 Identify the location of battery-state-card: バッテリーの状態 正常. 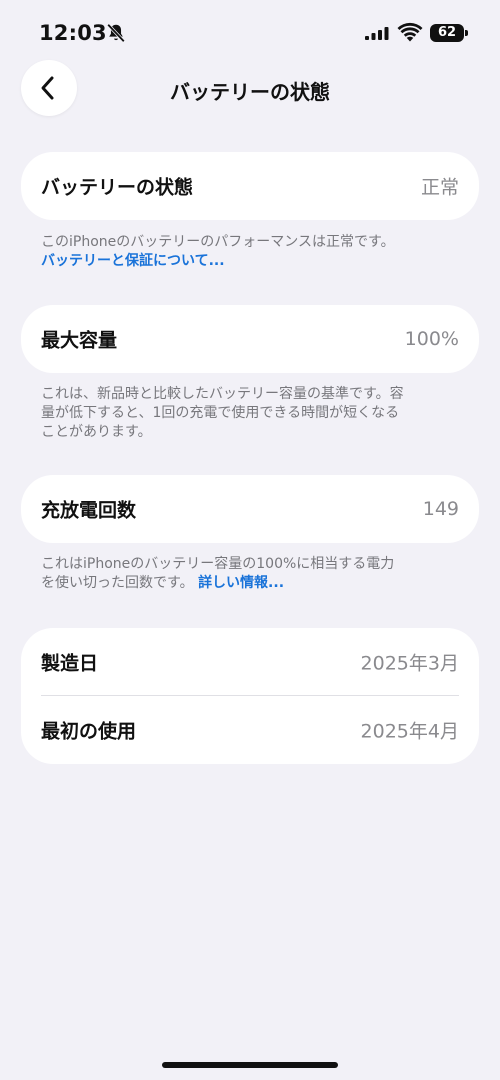
(250, 186).